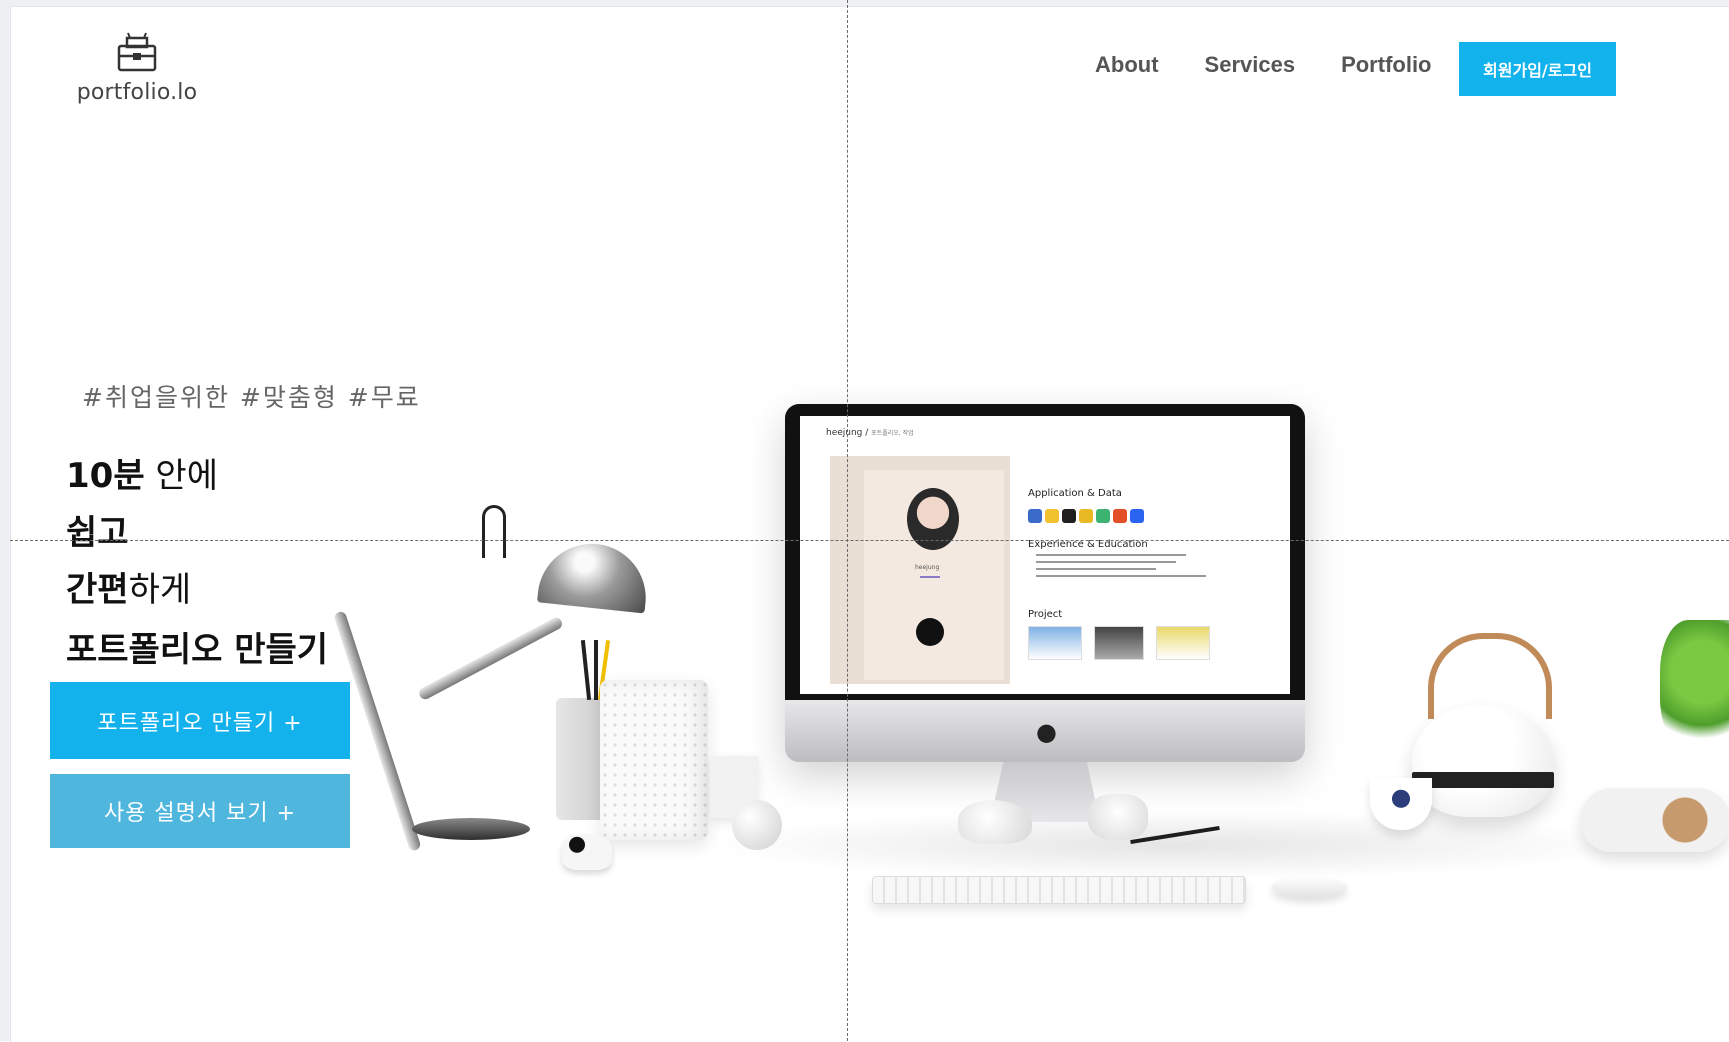  I want to click on screen-site-title: heejung / 포트폴리오, 작업, so click(870, 433).